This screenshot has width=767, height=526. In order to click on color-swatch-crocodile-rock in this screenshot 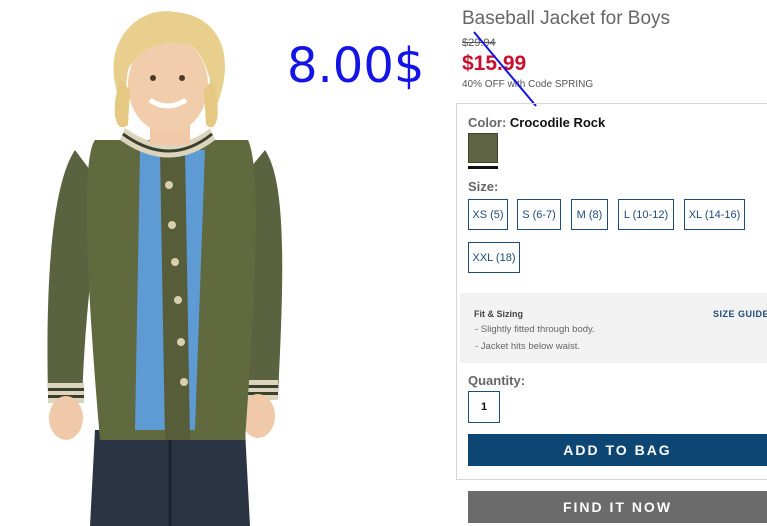, I will do `click(483, 148)`.